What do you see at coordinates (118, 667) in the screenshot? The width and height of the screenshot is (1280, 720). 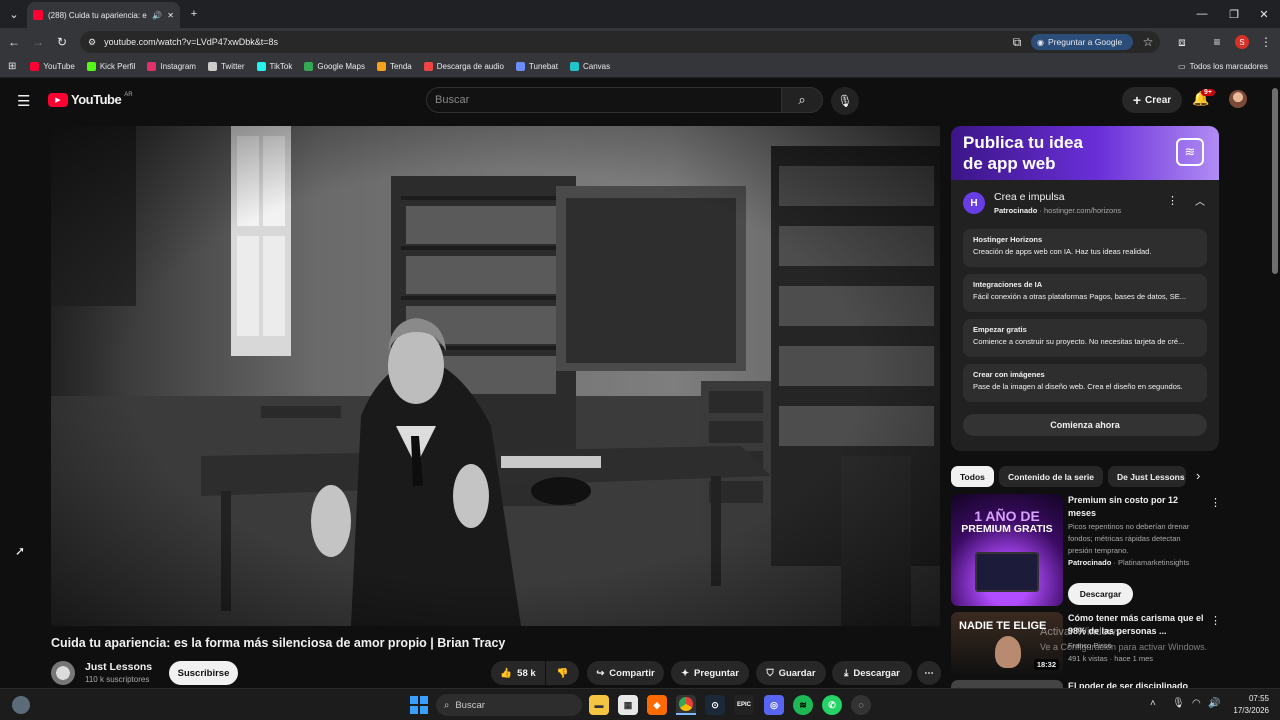 I see `channel-name: Just Lessons` at bounding box center [118, 667].